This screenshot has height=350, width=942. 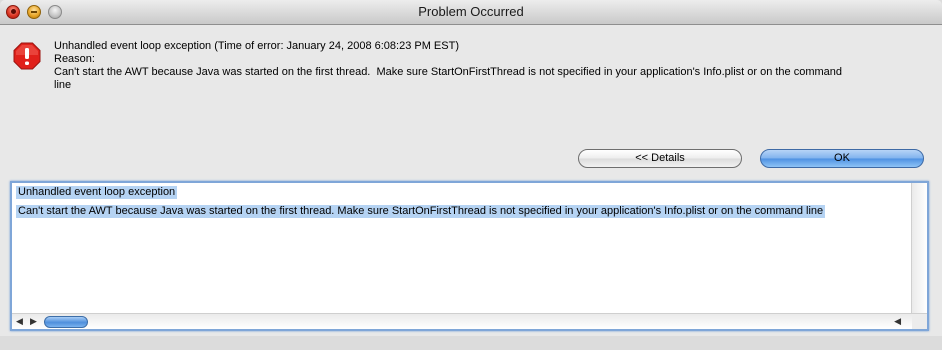 I want to click on scroll-left-end-arrow-icon: ◀, so click(x=897, y=321).